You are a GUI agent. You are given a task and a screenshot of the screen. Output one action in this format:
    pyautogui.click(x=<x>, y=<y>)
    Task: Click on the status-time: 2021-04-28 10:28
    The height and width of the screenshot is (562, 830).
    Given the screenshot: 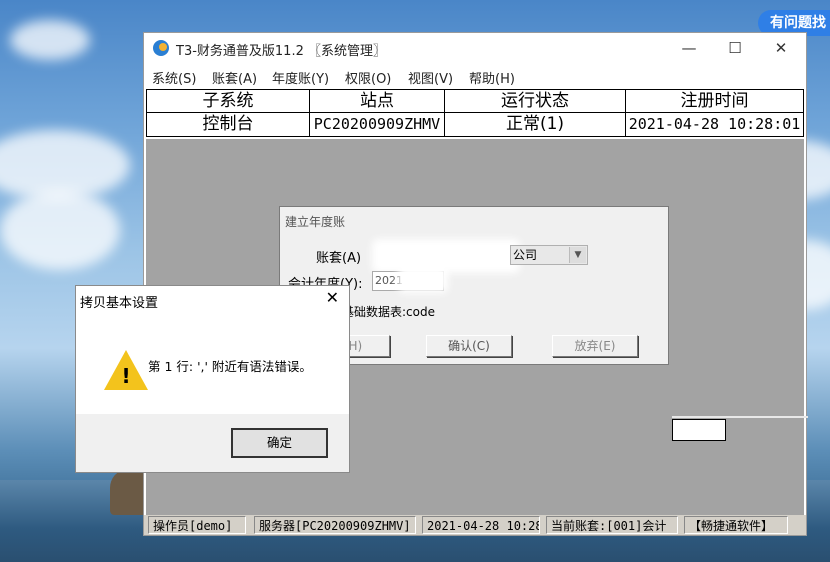 What is the action you would take?
    pyautogui.click(x=481, y=525)
    